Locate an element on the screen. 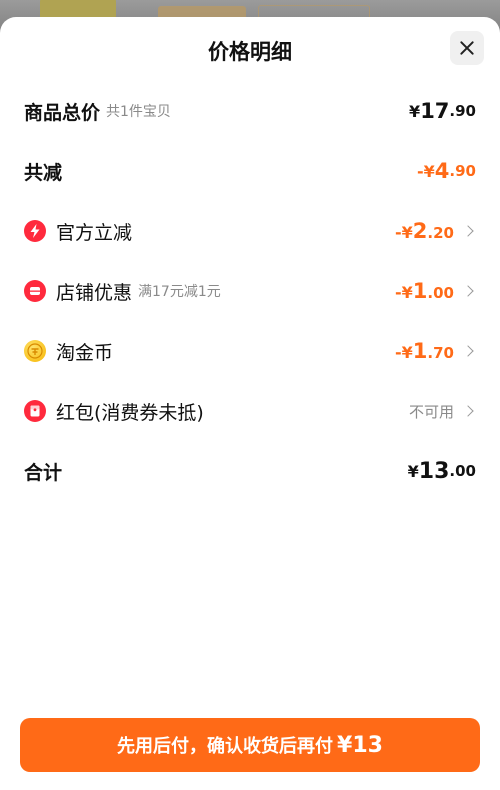 The image size is (500, 790). official-discount-label: 官方立减 is located at coordinates (94, 232).